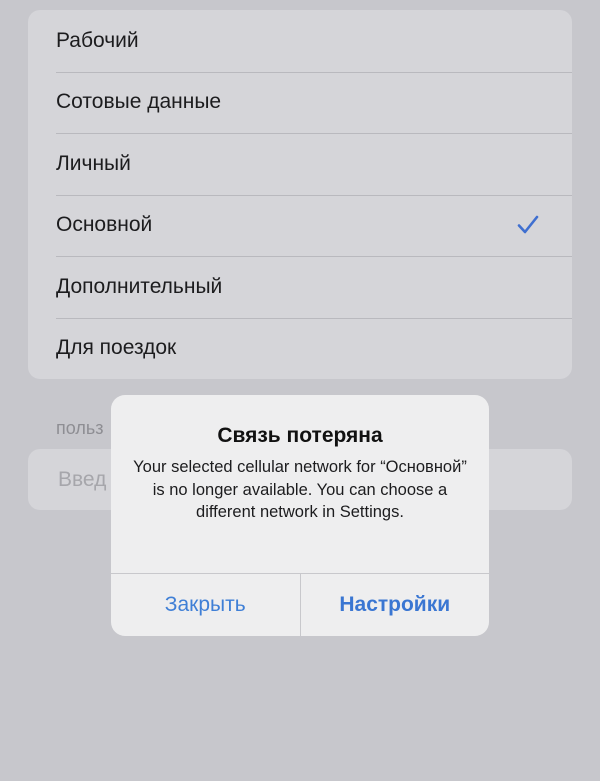 The image size is (600, 781). Describe the element at coordinates (80, 428) in the screenshot. I see `custom-label-header: польз` at that location.